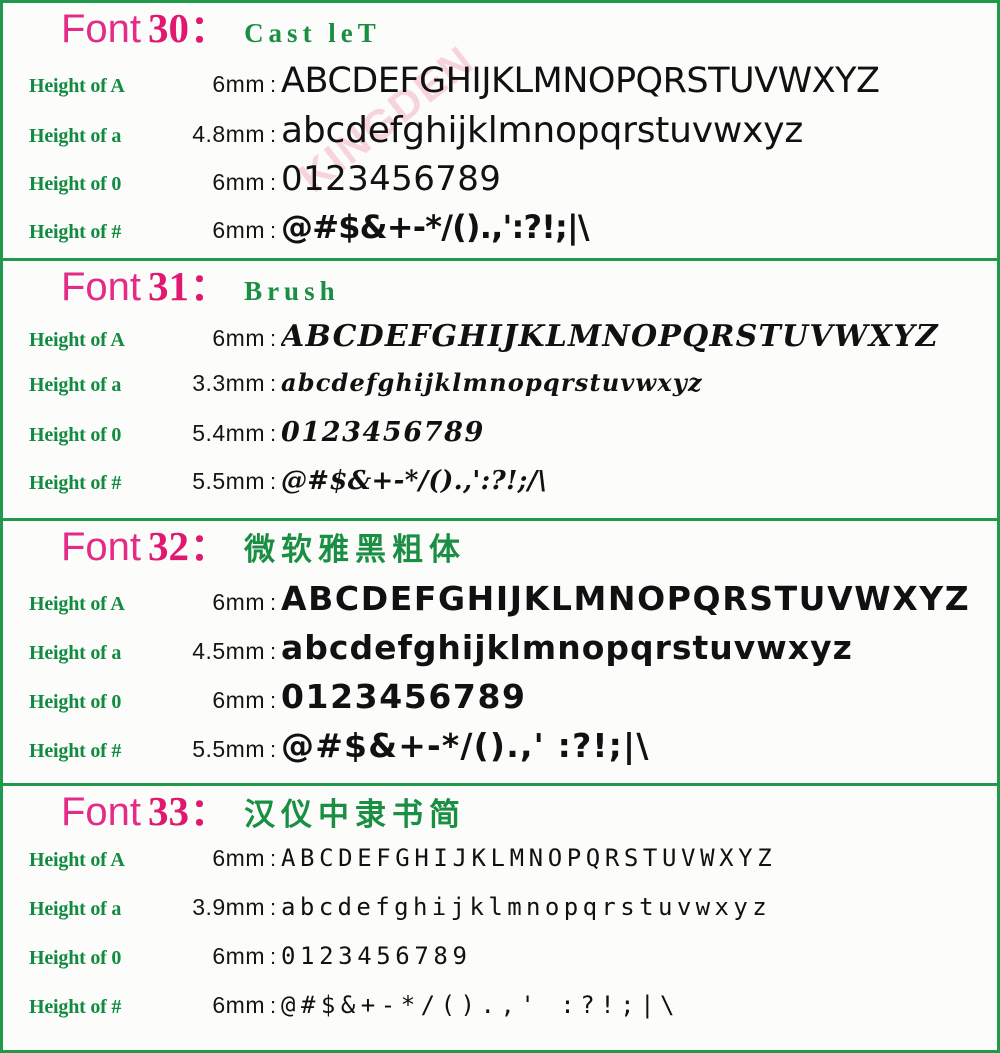  I want to click on panel-header-33: Font 33 ： 汉仪中隶书简, so click(500, 815).